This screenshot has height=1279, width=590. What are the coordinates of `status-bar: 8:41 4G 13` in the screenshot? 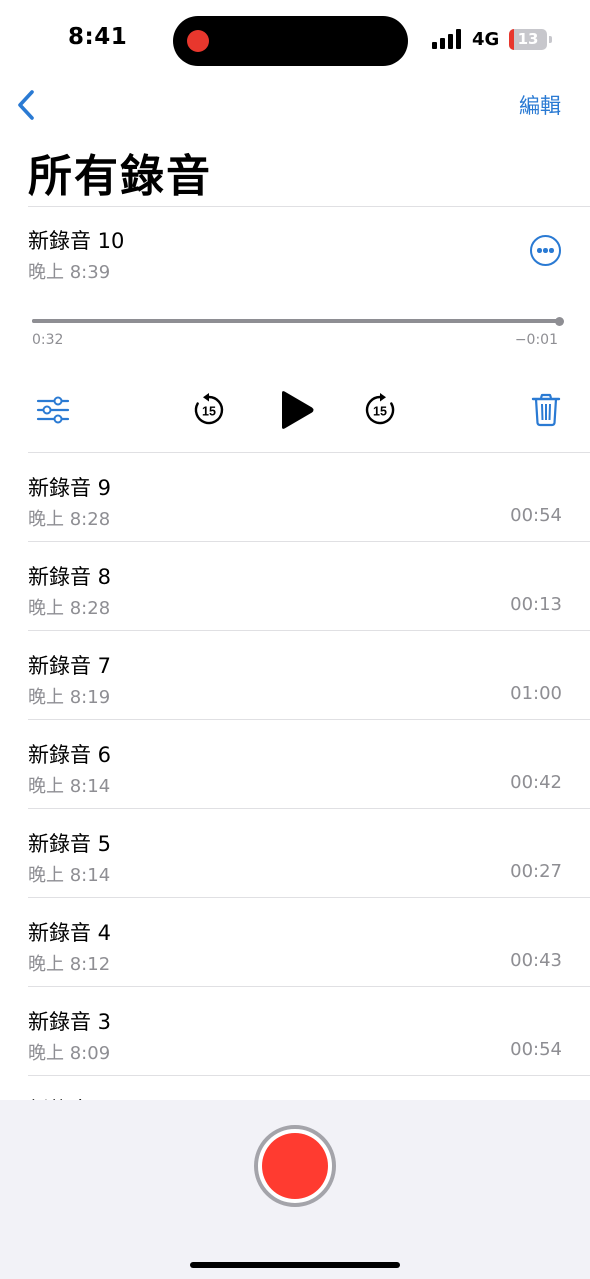 It's located at (295, 40).